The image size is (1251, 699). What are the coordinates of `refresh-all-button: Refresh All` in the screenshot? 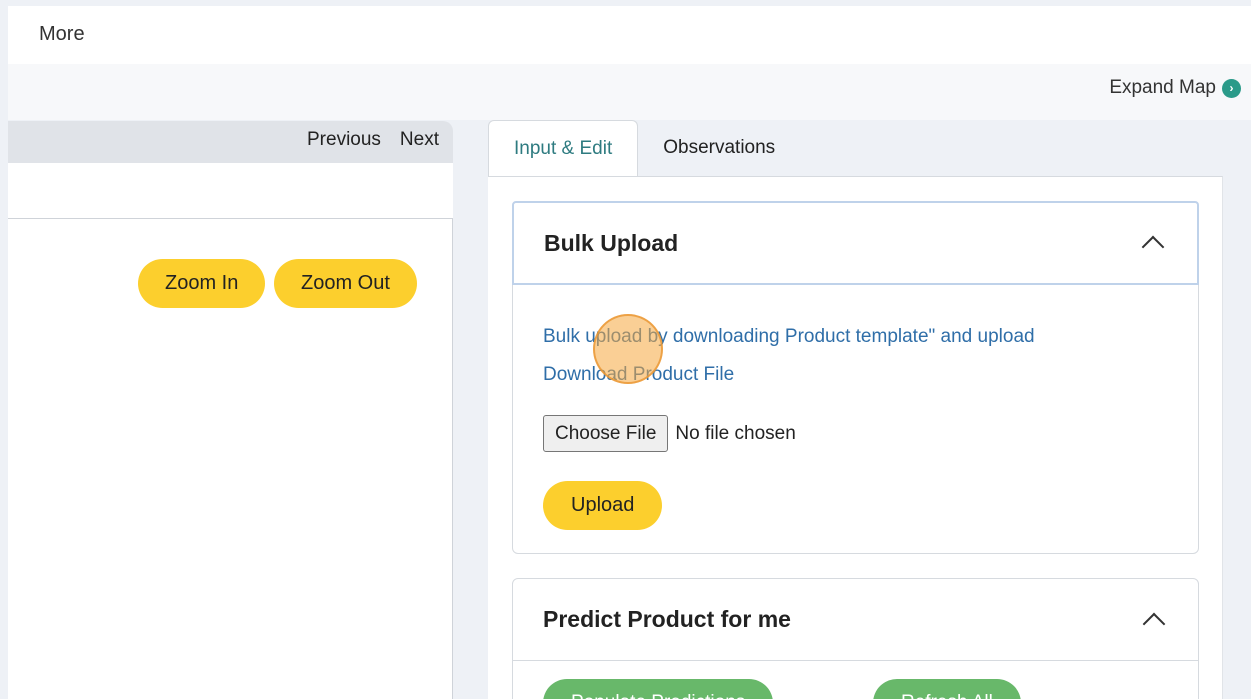 It's located at (947, 689).